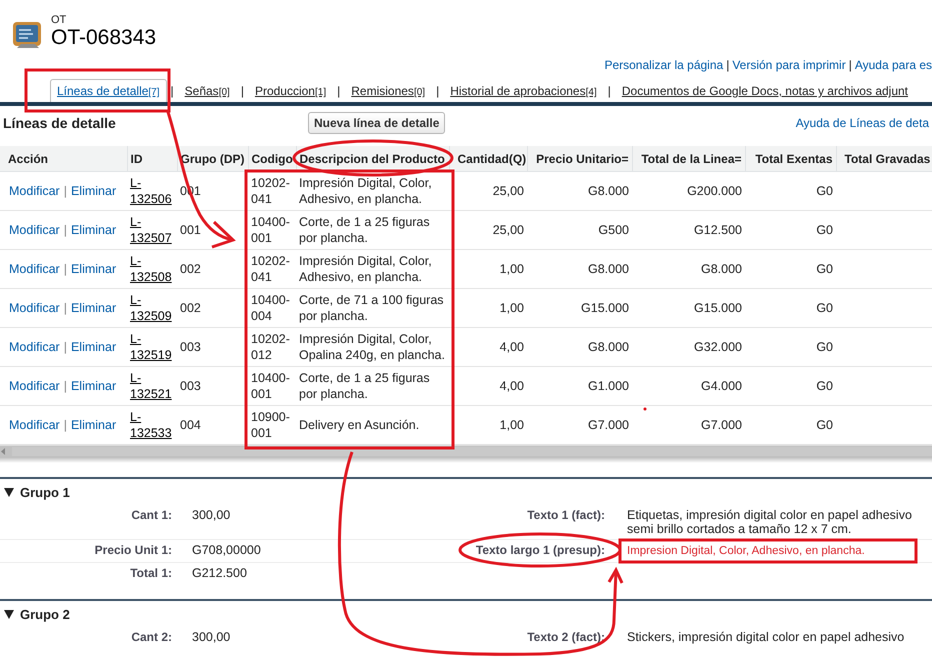 The height and width of the screenshot is (660, 932). Describe the element at coordinates (488, 159) in the screenshot. I see `column-header: Cantidad(Q)` at that location.